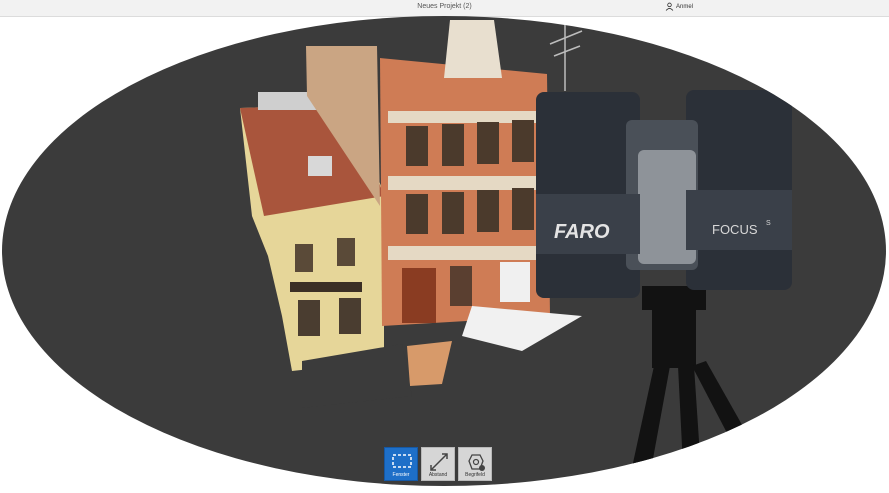 The width and height of the screenshot is (889, 493). What do you see at coordinates (401, 475) in the screenshot?
I see `tool-fenster-label: Fenster` at bounding box center [401, 475].